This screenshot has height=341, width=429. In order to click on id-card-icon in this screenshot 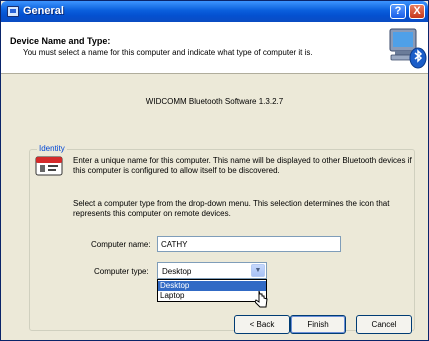, I will do `click(49, 166)`.